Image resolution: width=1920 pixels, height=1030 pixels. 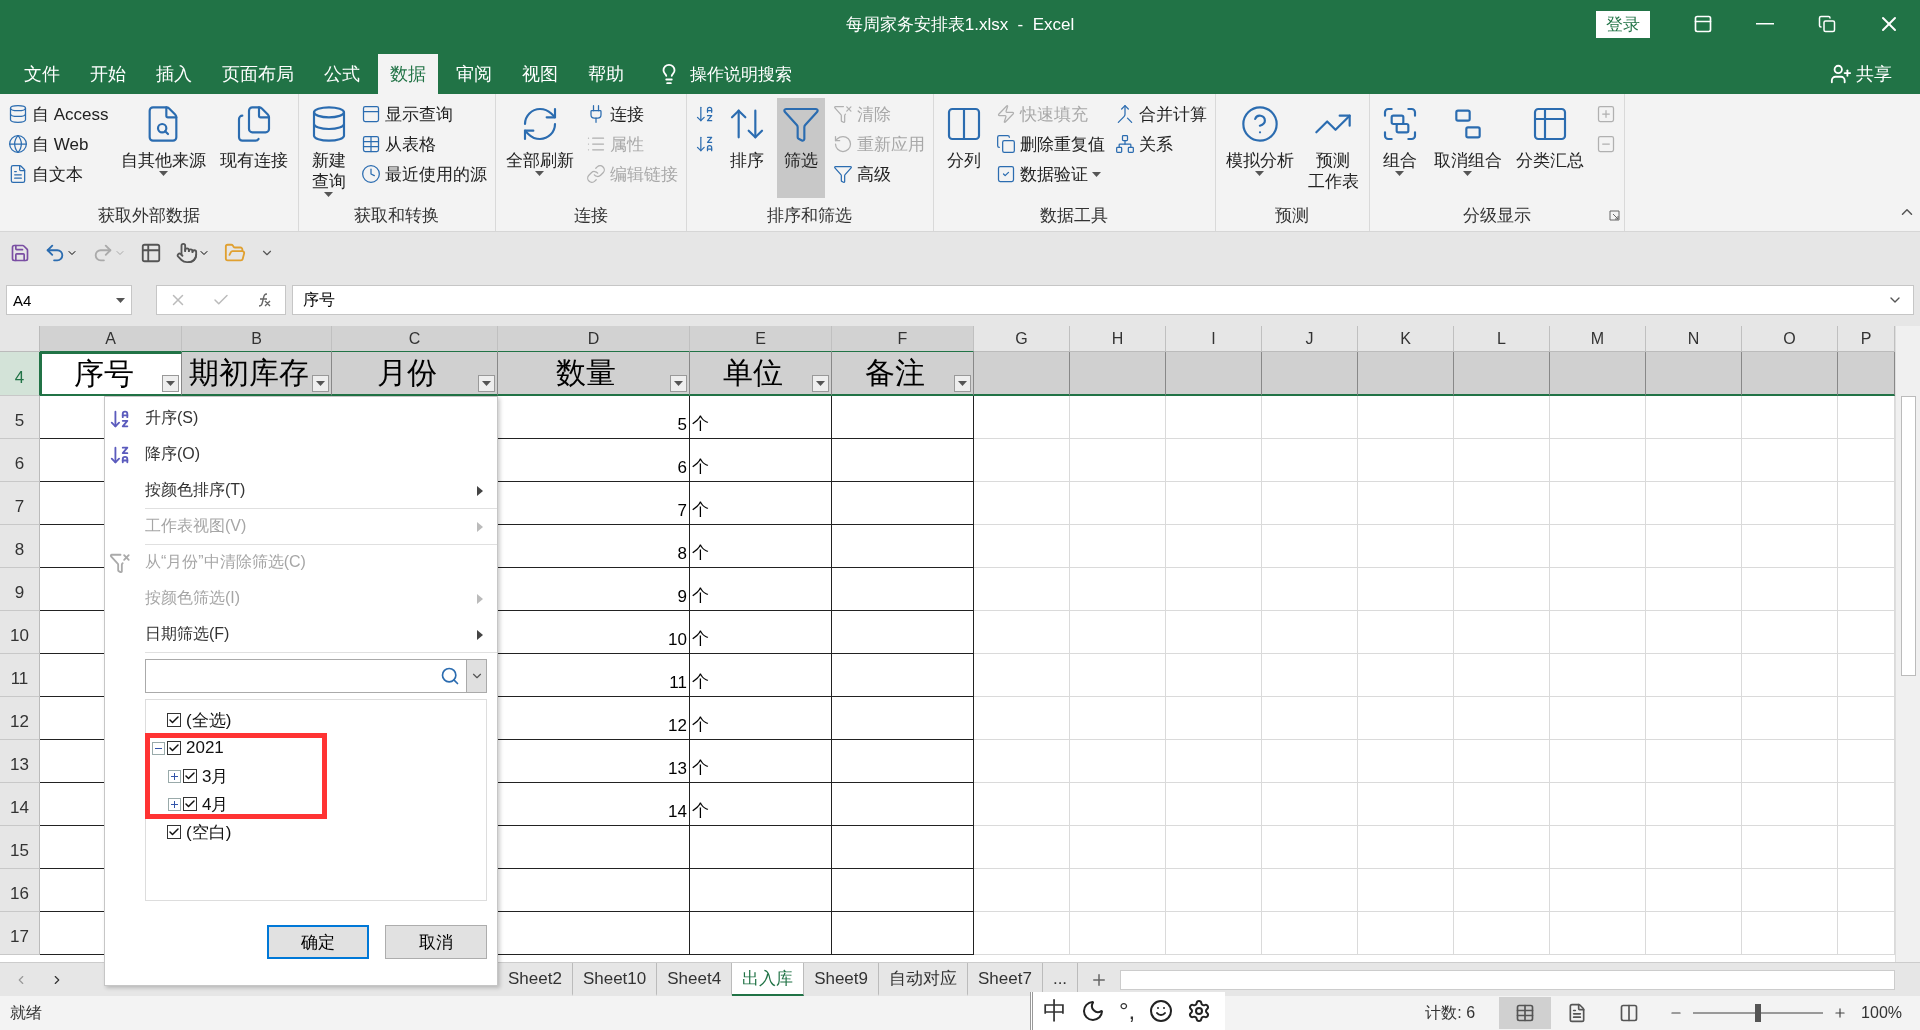 I want to click on punctuation-mode: °,, so click(x=1127, y=1011).